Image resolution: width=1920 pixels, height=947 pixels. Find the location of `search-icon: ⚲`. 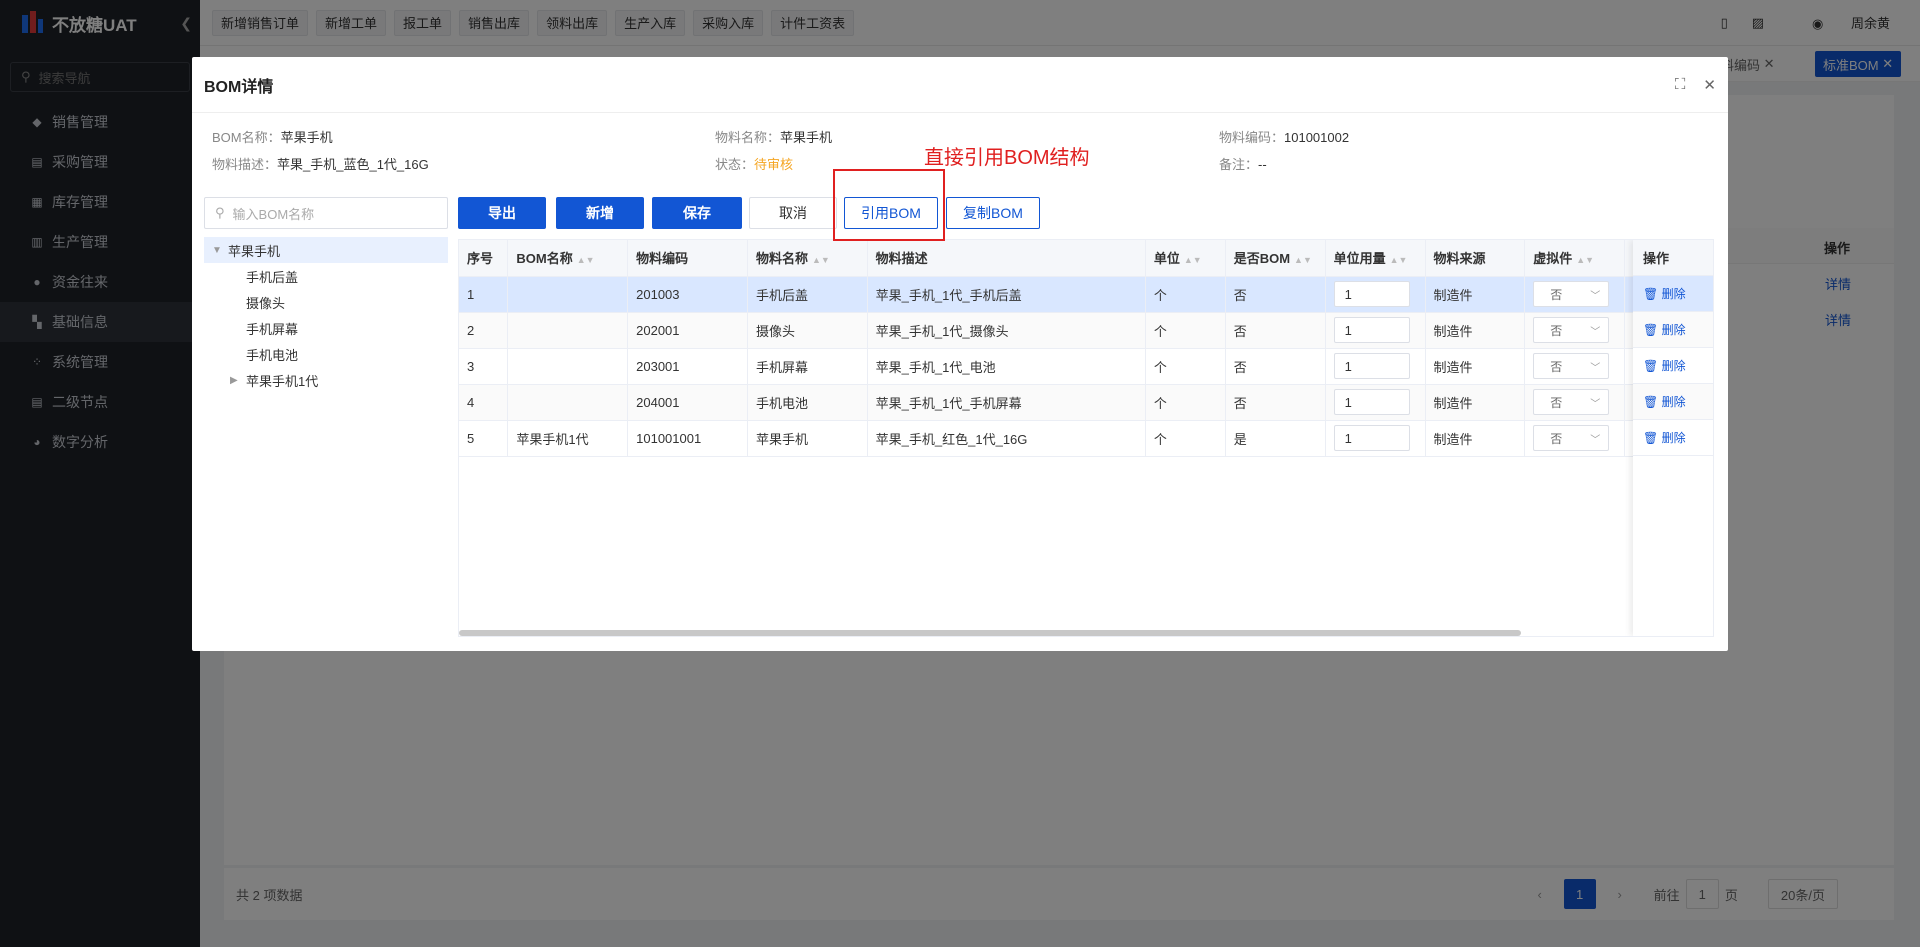

search-icon: ⚲ is located at coordinates (220, 212).